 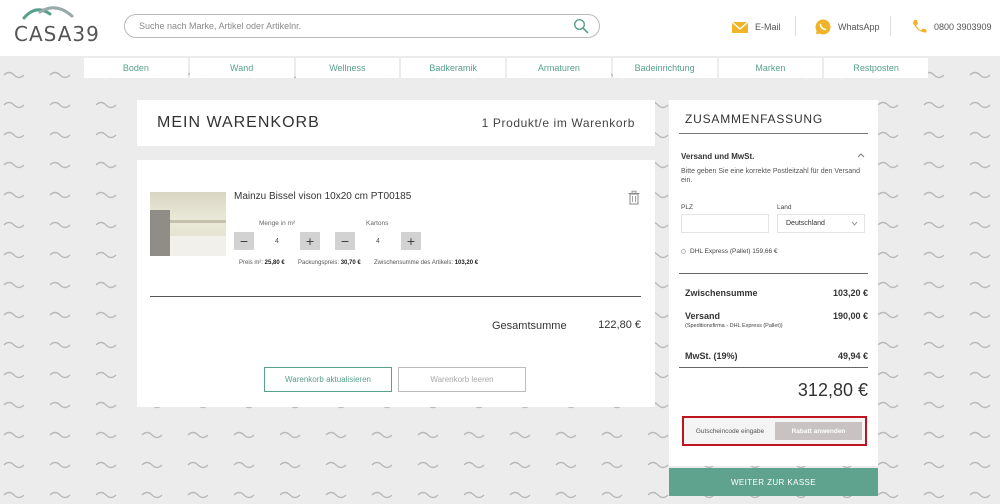 I want to click on grand-total: 312,80 €, so click(x=832, y=390).